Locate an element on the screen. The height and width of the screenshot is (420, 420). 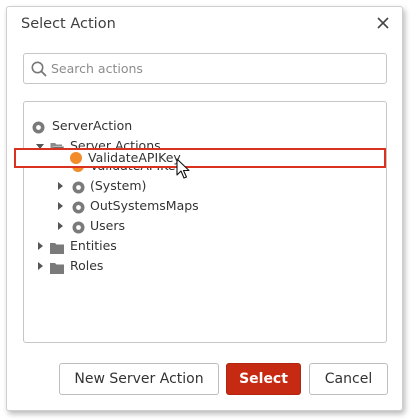
tree-item-label: (System) is located at coordinates (118, 185).